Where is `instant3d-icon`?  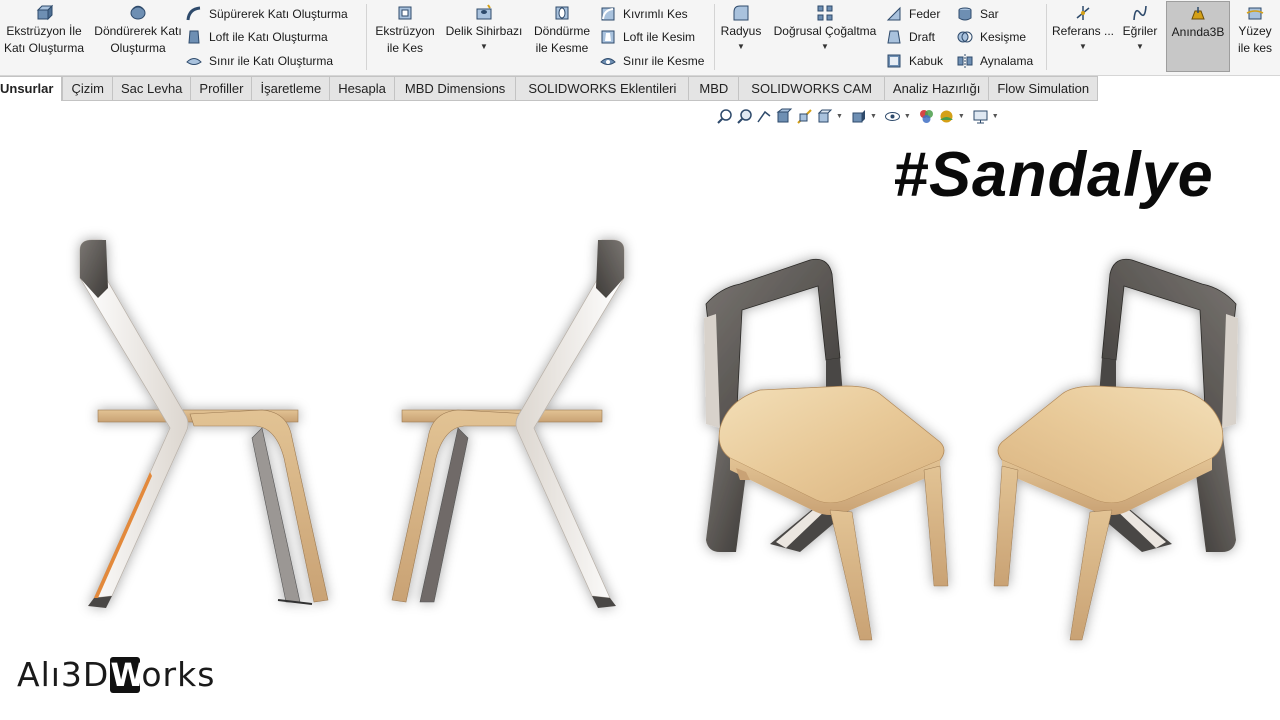 instant3d-icon is located at coordinates (1198, 13).